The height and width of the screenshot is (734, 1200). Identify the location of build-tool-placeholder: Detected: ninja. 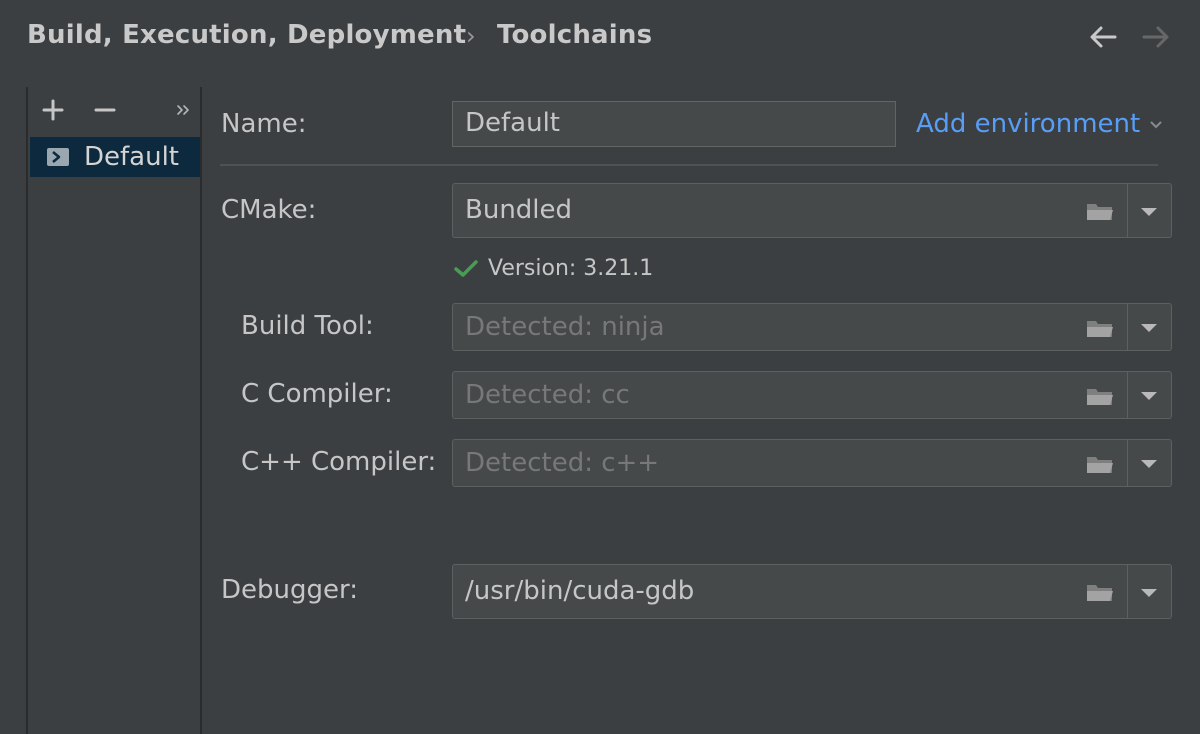
(565, 327).